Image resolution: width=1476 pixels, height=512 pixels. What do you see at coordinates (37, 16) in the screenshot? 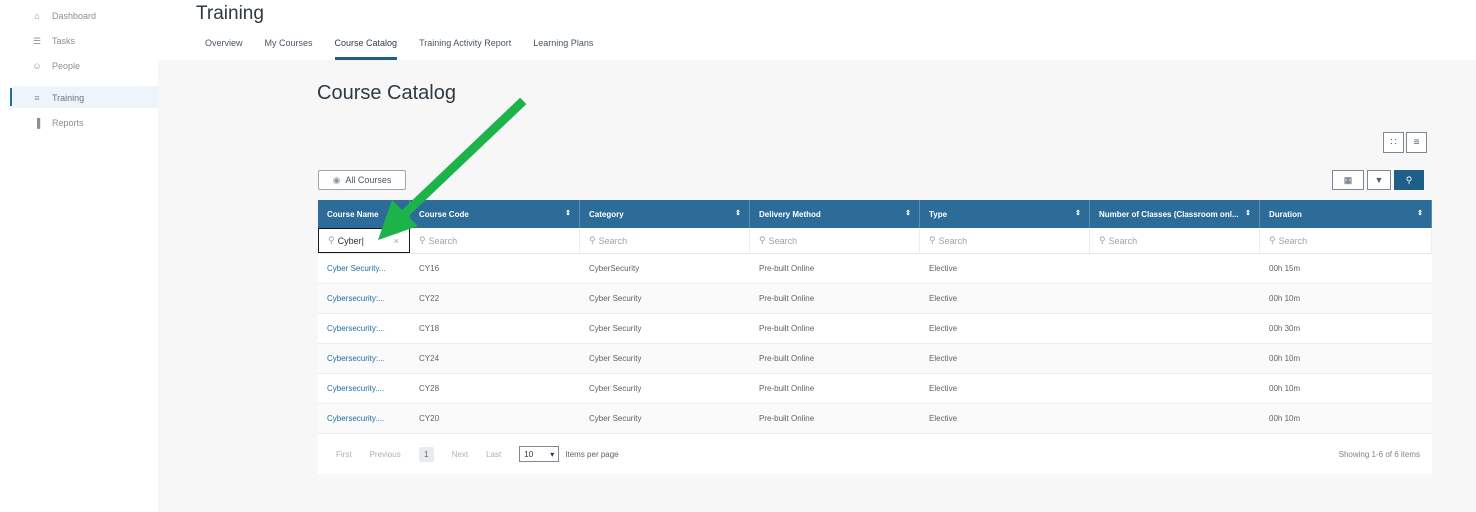
I see `home-icon: ⌂` at bounding box center [37, 16].